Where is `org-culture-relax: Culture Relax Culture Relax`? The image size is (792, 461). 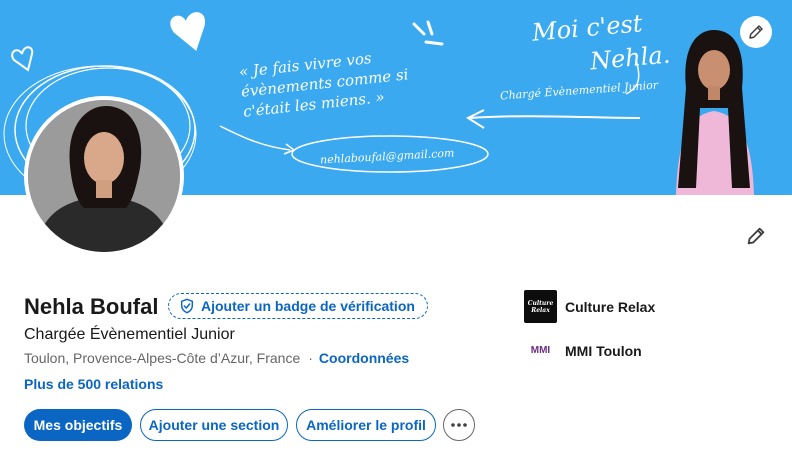 org-culture-relax: Culture Relax Culture Relax is located at coordinates (589, 306).